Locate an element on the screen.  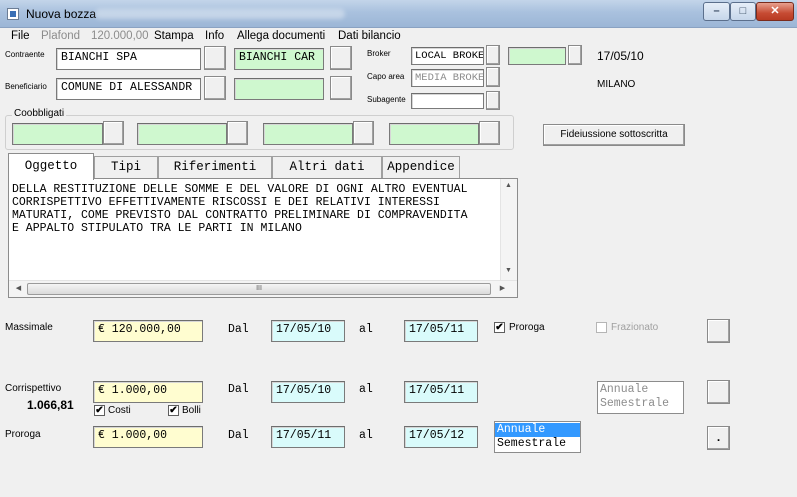
proroga-label: Proroga is located at coordinates (23, 434).